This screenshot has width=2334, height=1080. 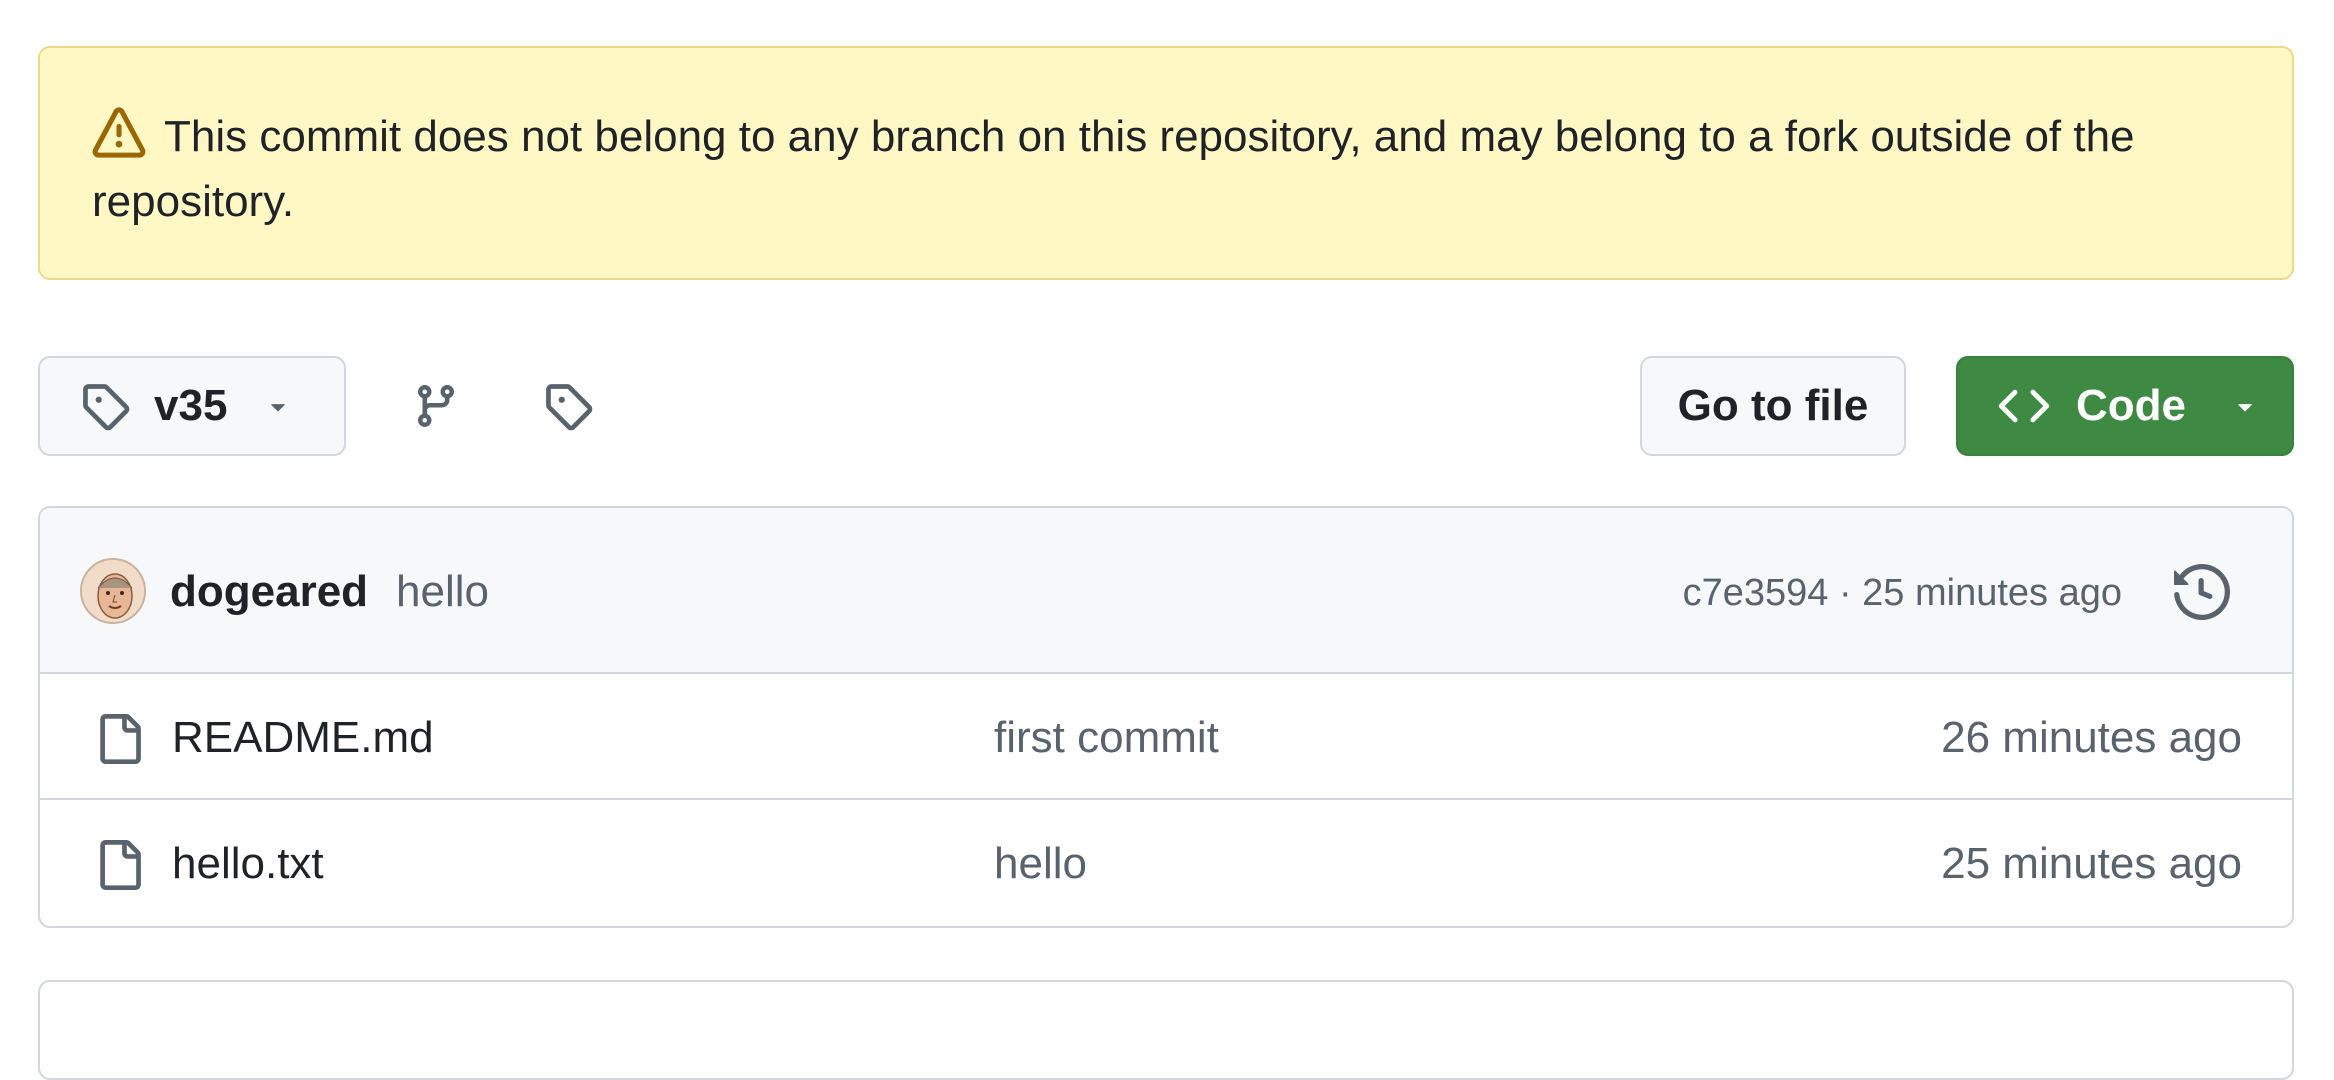 What do you see at coordinates (1166, 863) in the screenshot?
I see `table-row: hello.txt hello 25 minutes ago` at bounding box center [1166, 863].